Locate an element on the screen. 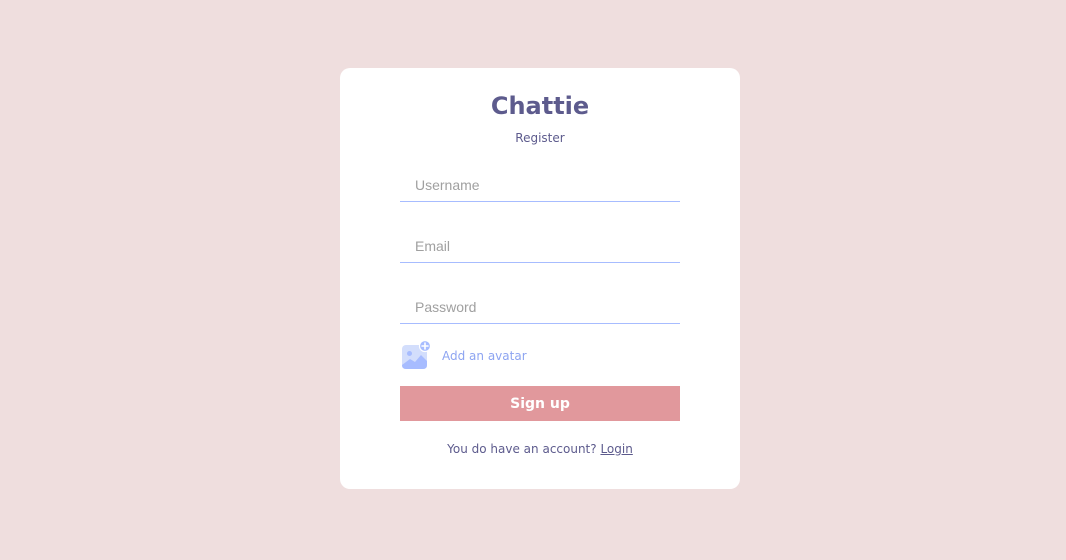  page-title: Register is located at coordinates (540, 138).